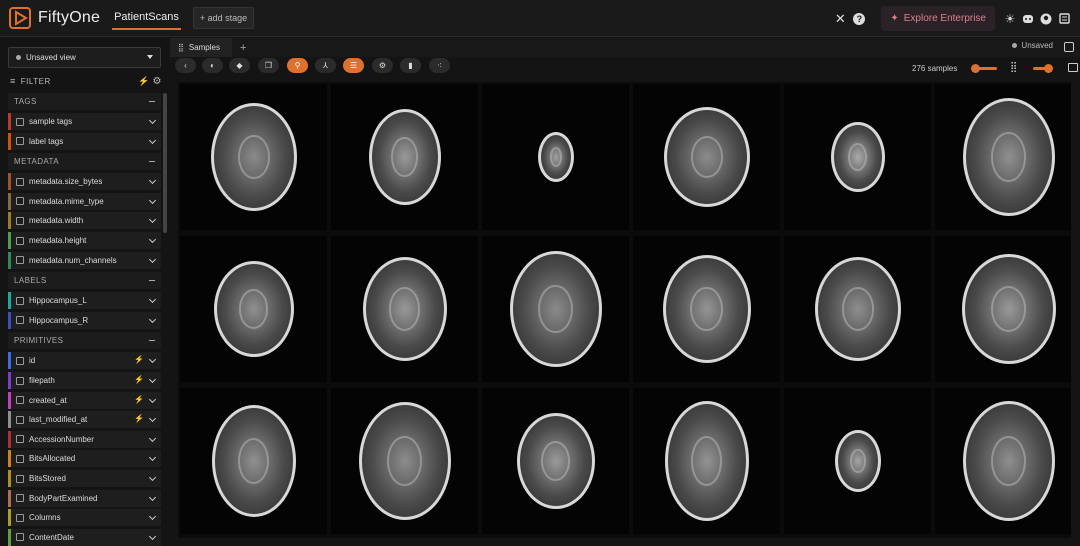 The image size is (1080, 546). Describe the element at coordinates (840, 18) in the screenshot. I see `clear-icon: ✕` at that location.